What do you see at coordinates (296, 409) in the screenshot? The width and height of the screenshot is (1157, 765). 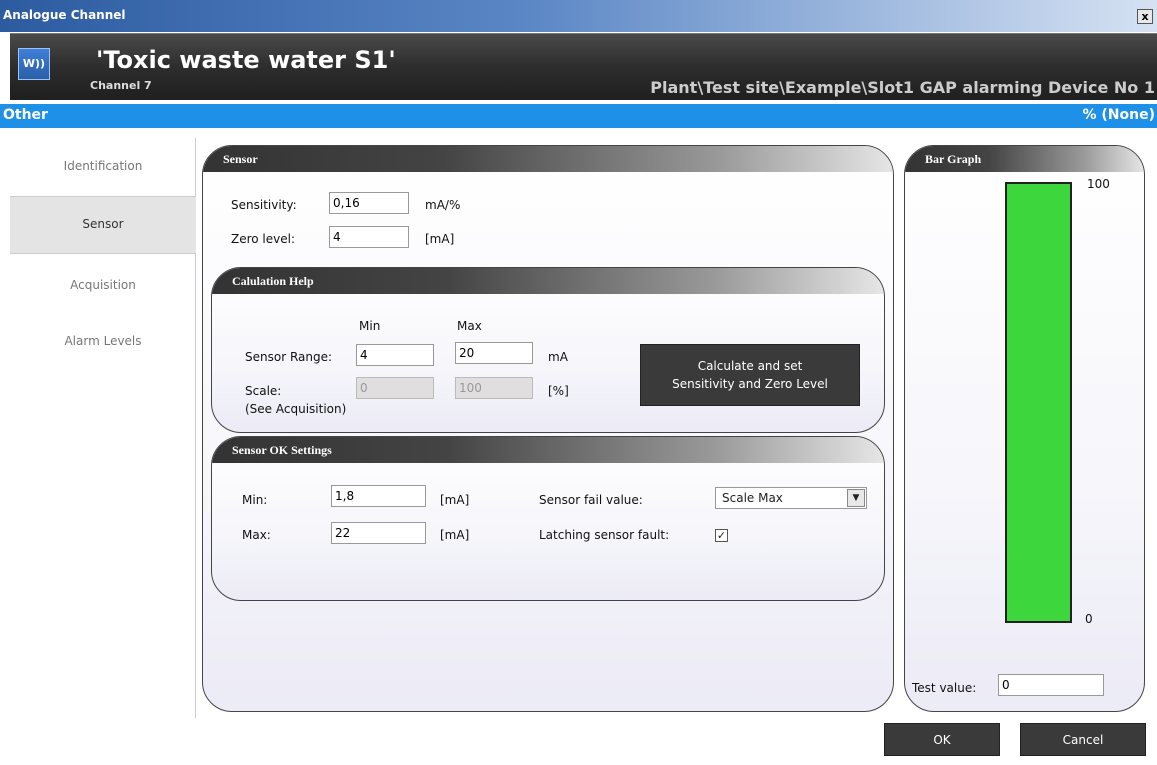 I see `scale-note: (See Acquisition)` at bounding box center [296, 409].